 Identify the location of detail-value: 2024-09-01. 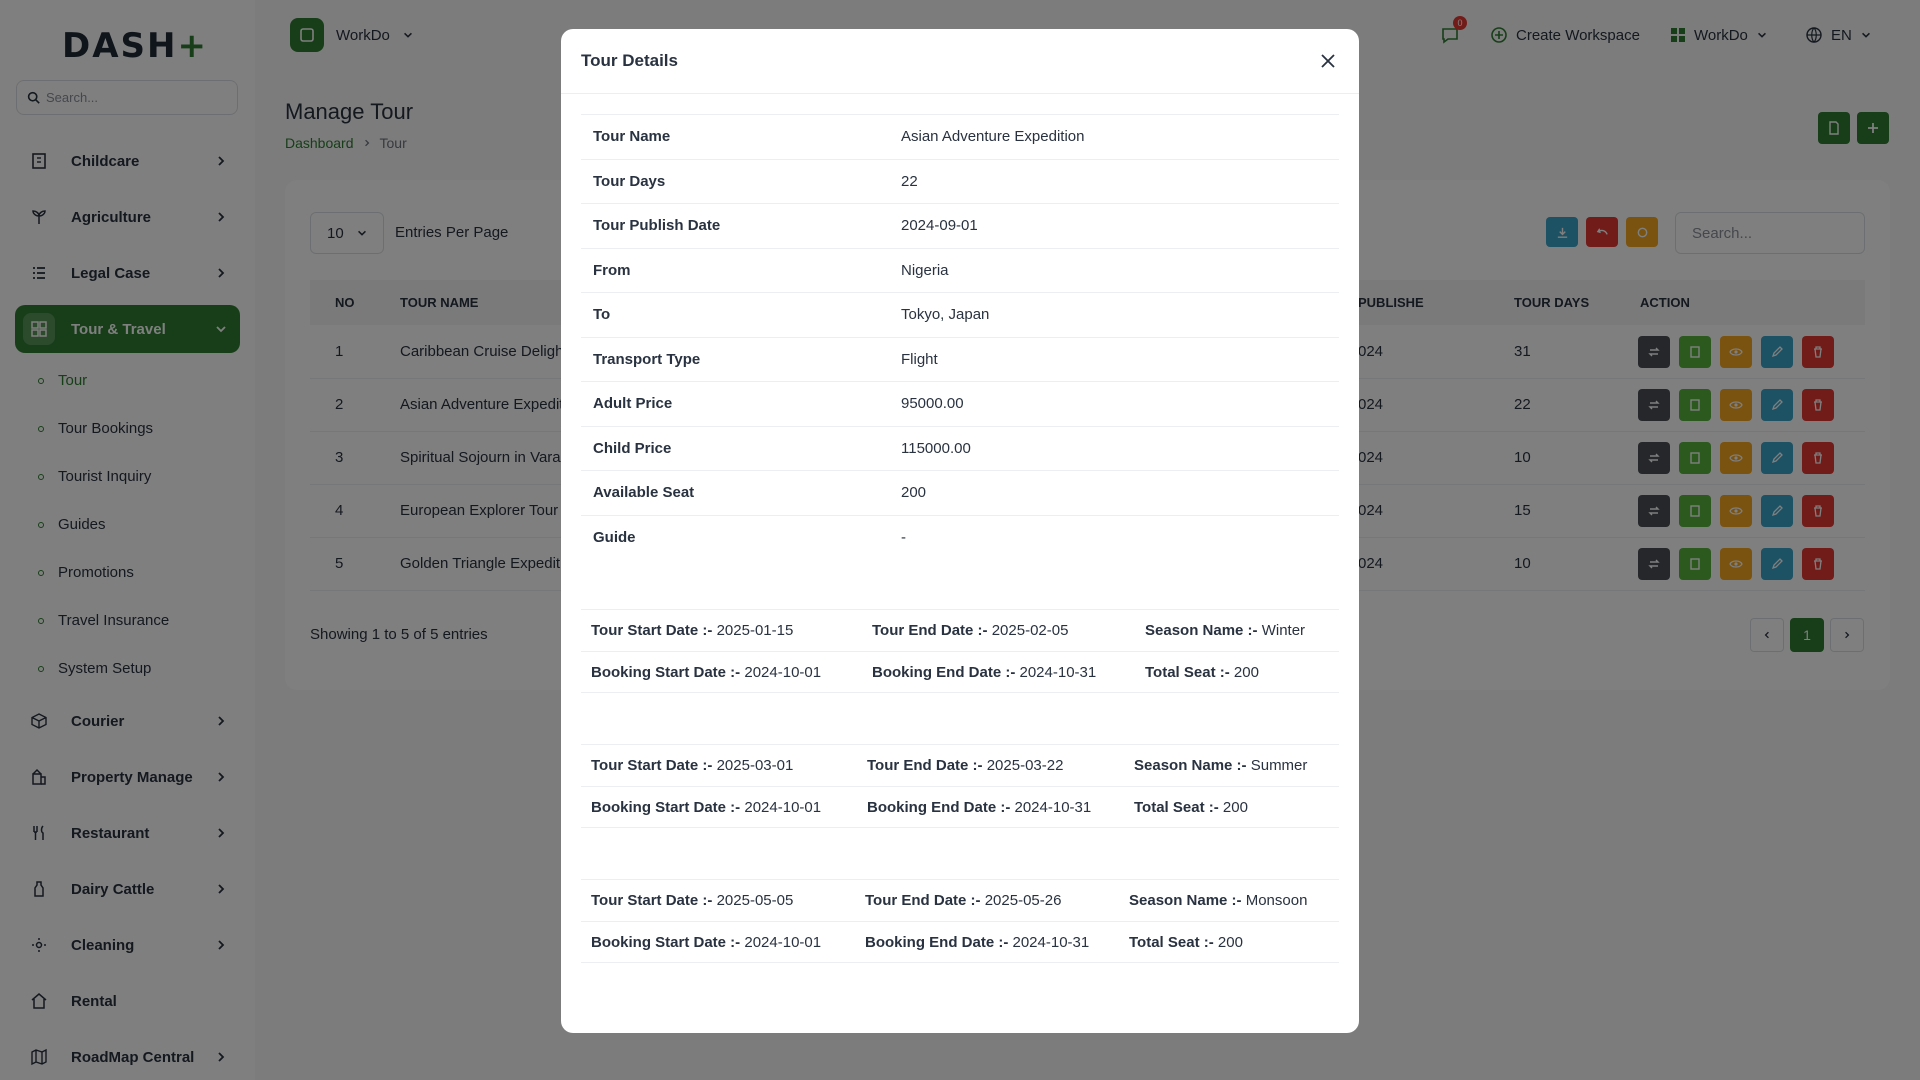
(939, 226).